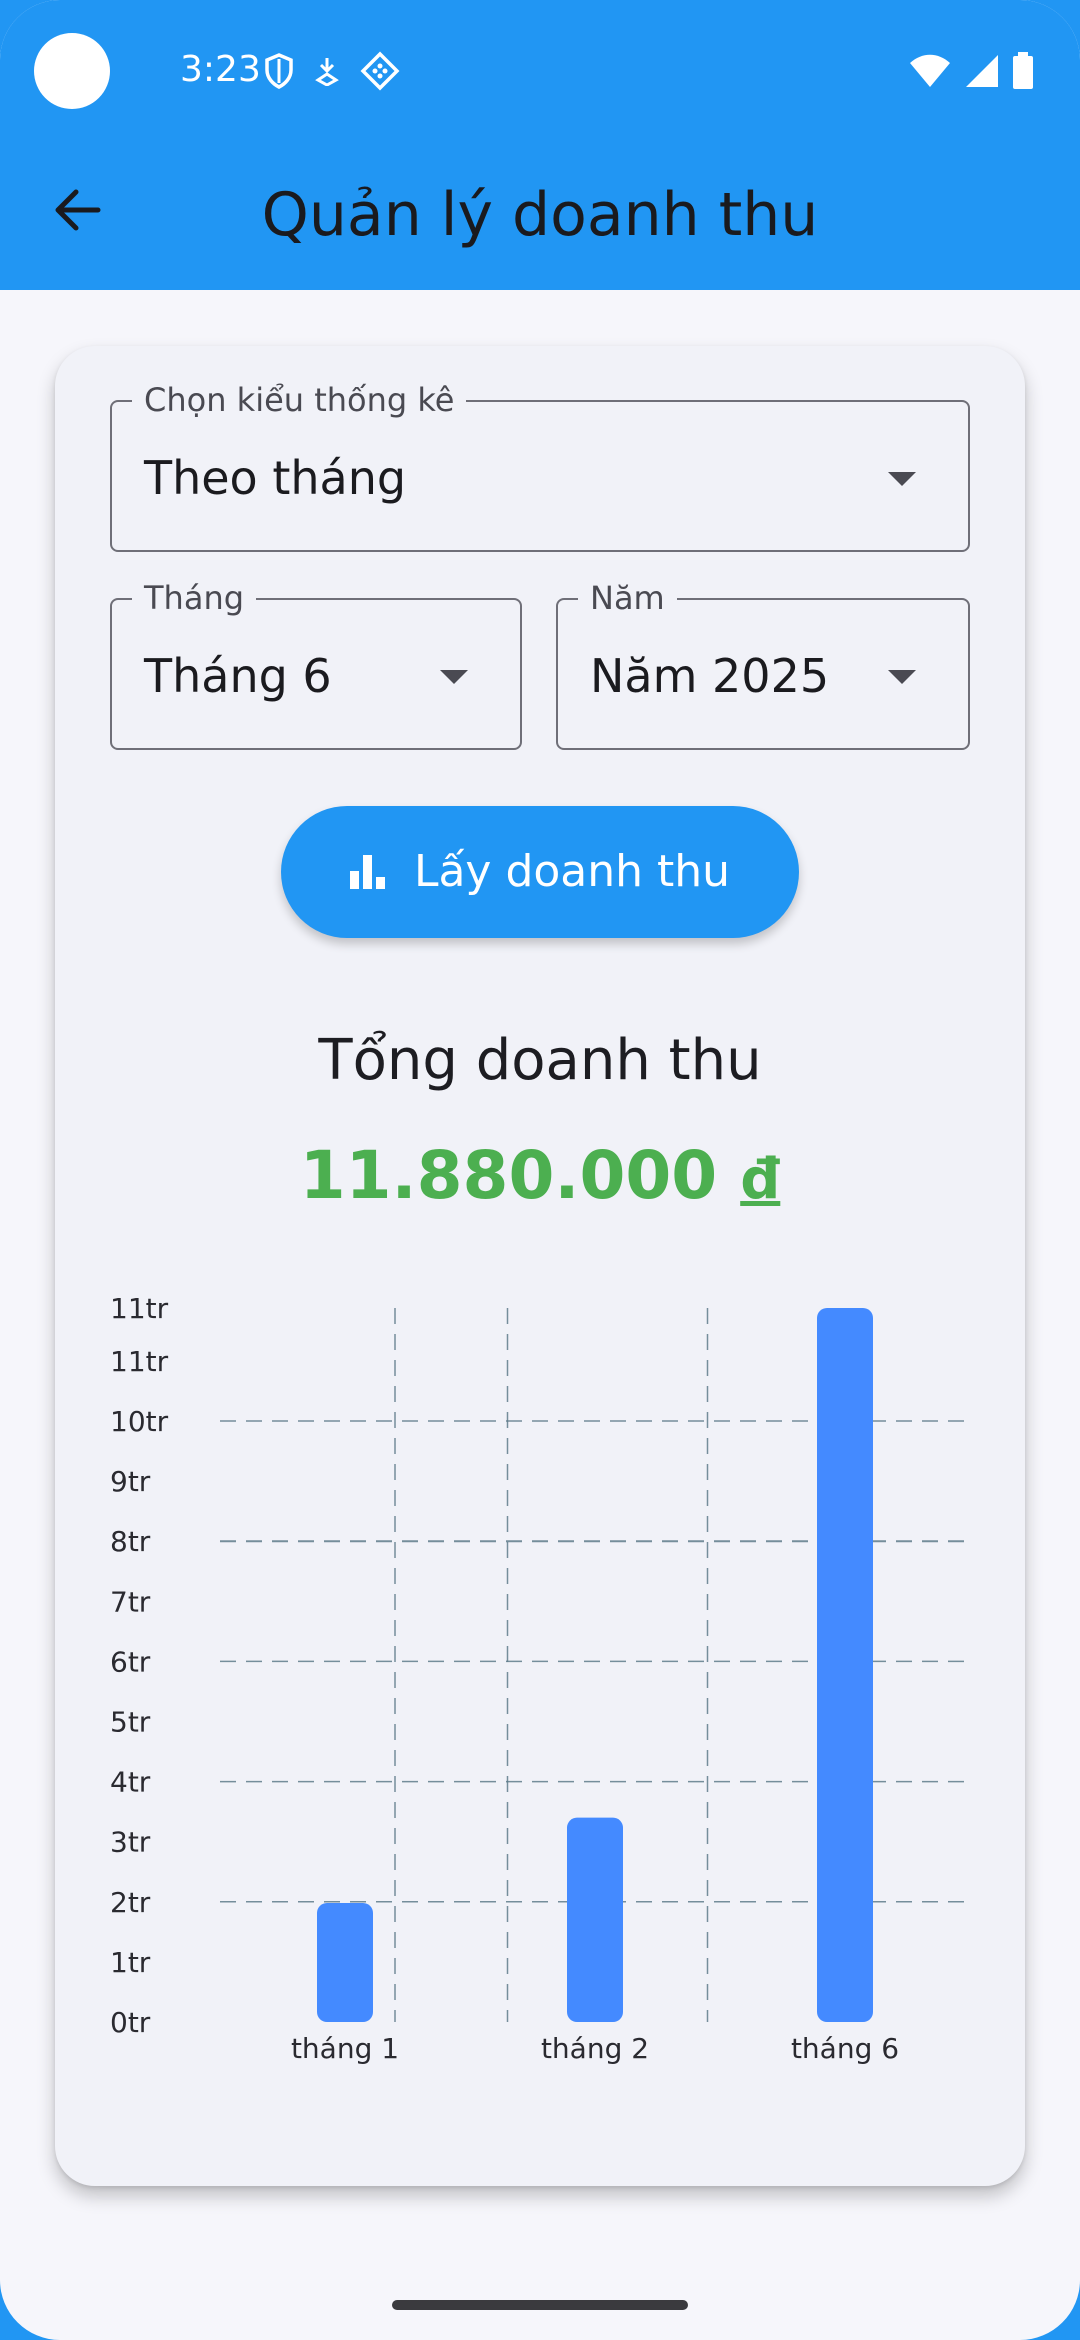  I want to click on page-title: Quản lý doanh thu, so click(540, 215).